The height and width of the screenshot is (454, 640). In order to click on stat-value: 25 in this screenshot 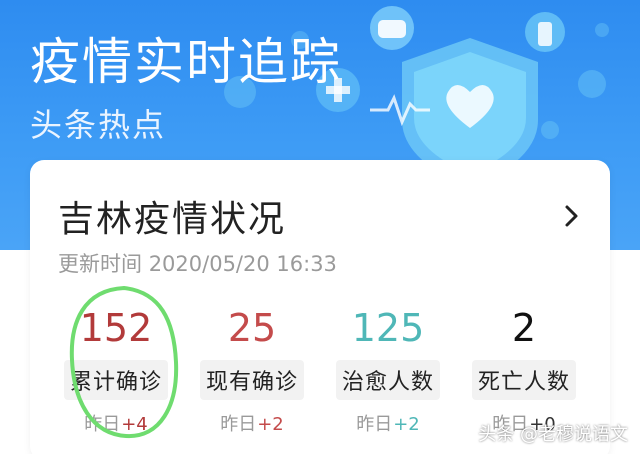, I will do `click(252, 328)`.